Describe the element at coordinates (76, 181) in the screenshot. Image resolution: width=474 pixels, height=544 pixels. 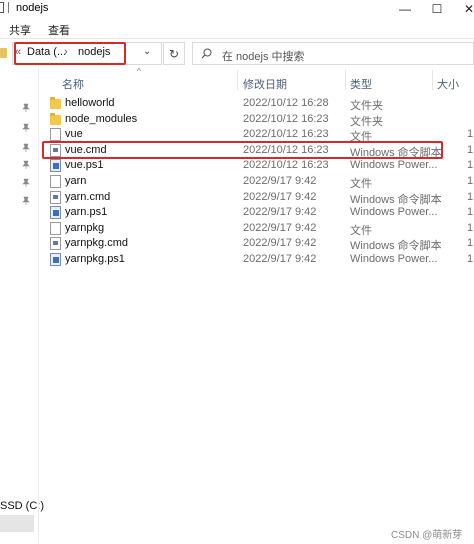
I see `file-name: yarn` at that location.